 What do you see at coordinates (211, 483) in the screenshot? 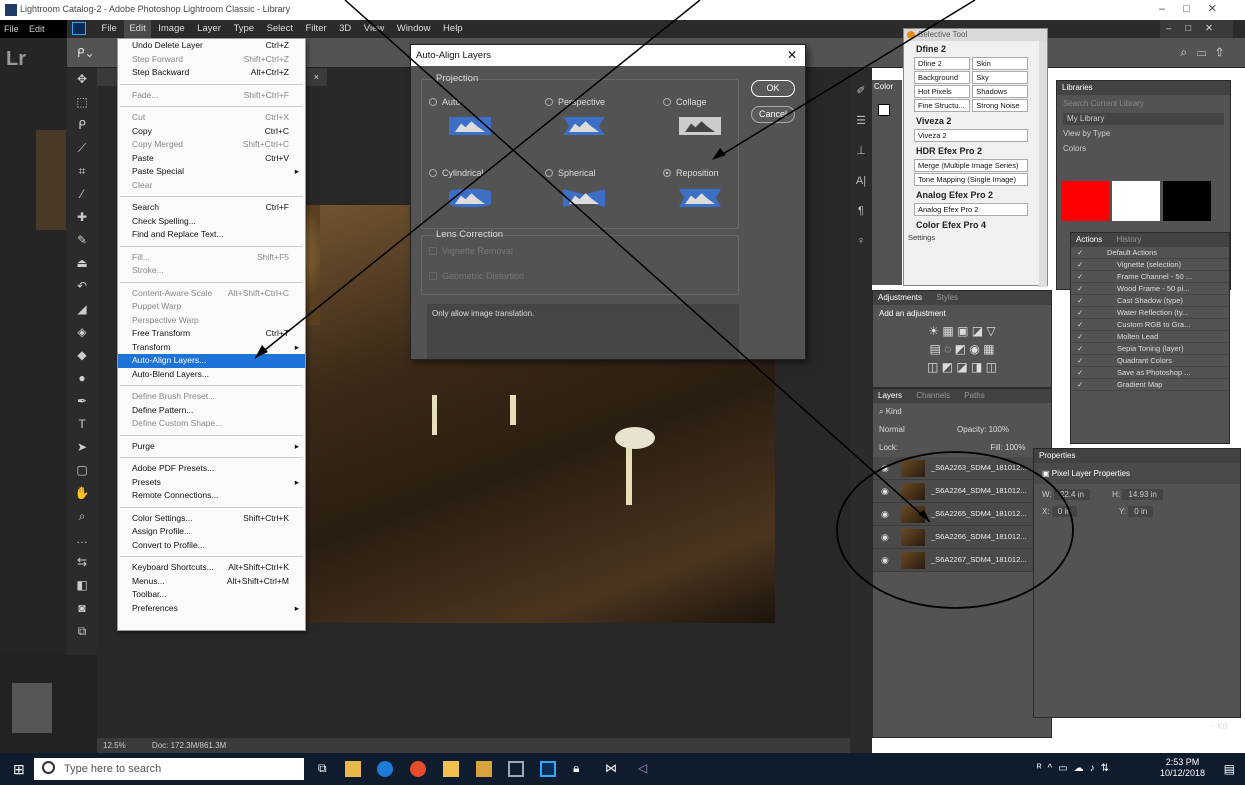
I see `menu-item: Presets` at bounding box center [211, 483].